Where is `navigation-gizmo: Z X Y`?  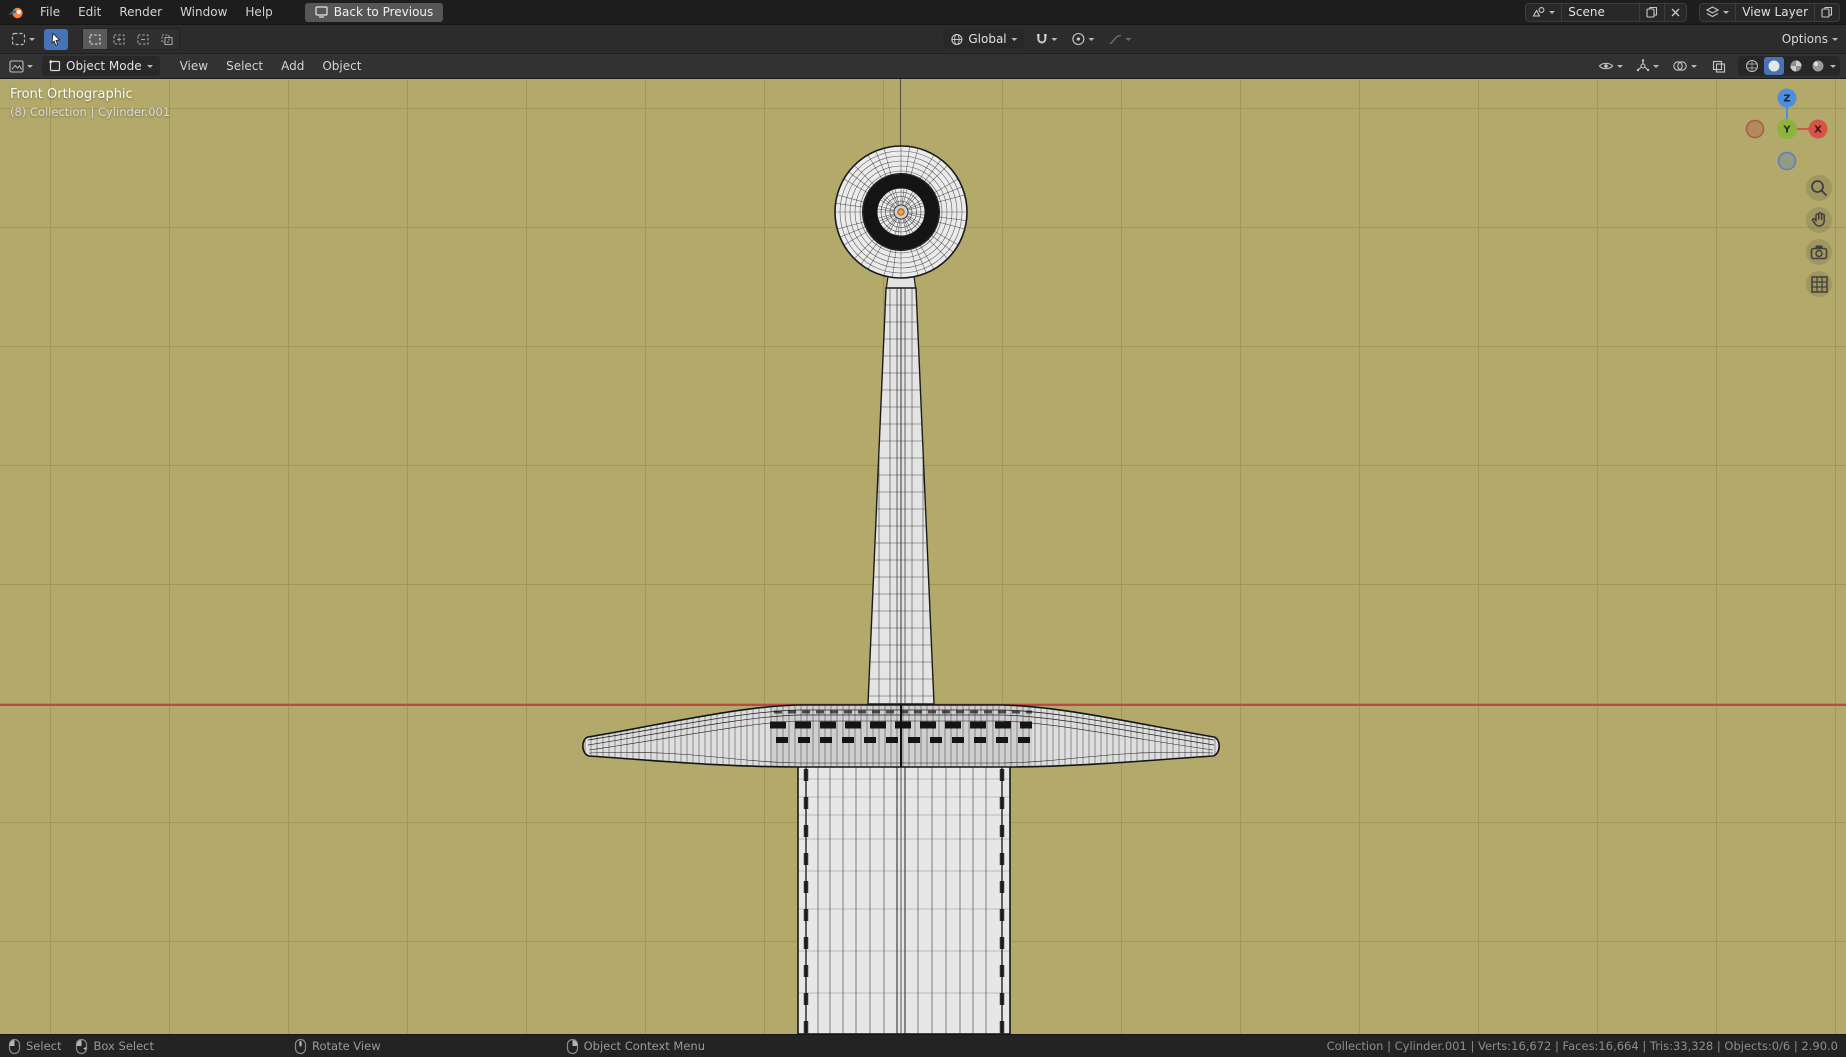 navigation-gizmo: Z X Y is located at coordinates (1787, 129).